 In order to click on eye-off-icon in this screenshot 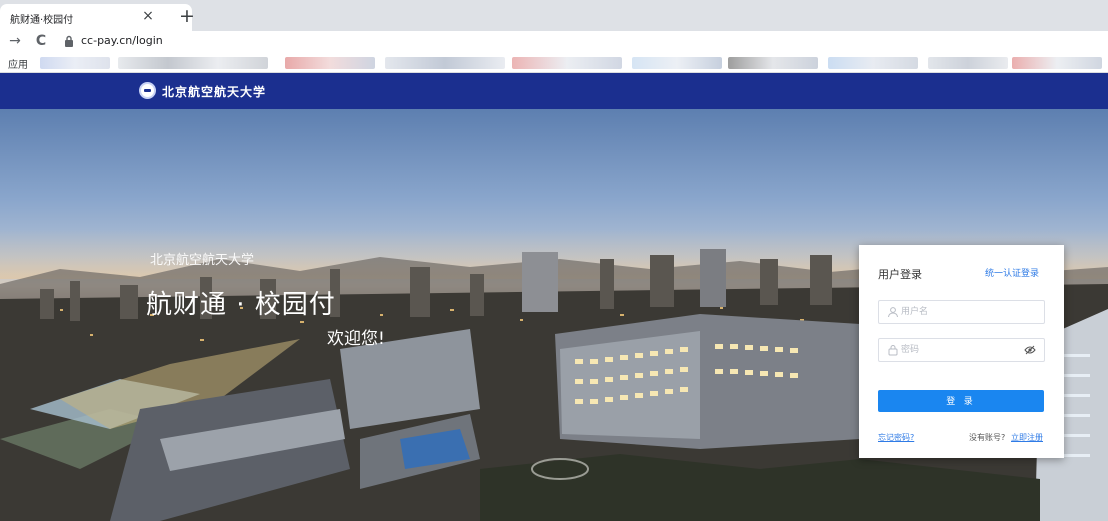, I will do `click(1030, 350)`.